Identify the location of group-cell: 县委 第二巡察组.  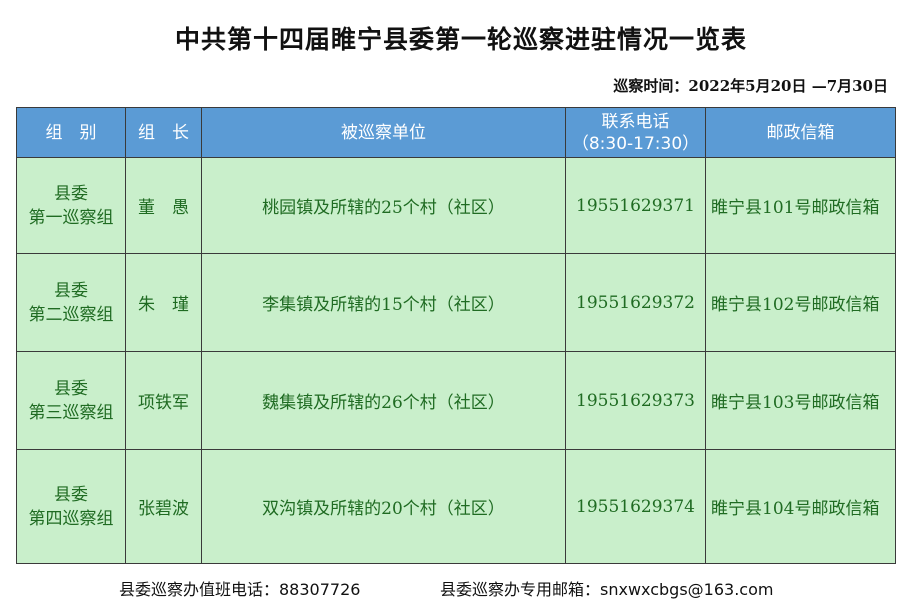
(71, 302).